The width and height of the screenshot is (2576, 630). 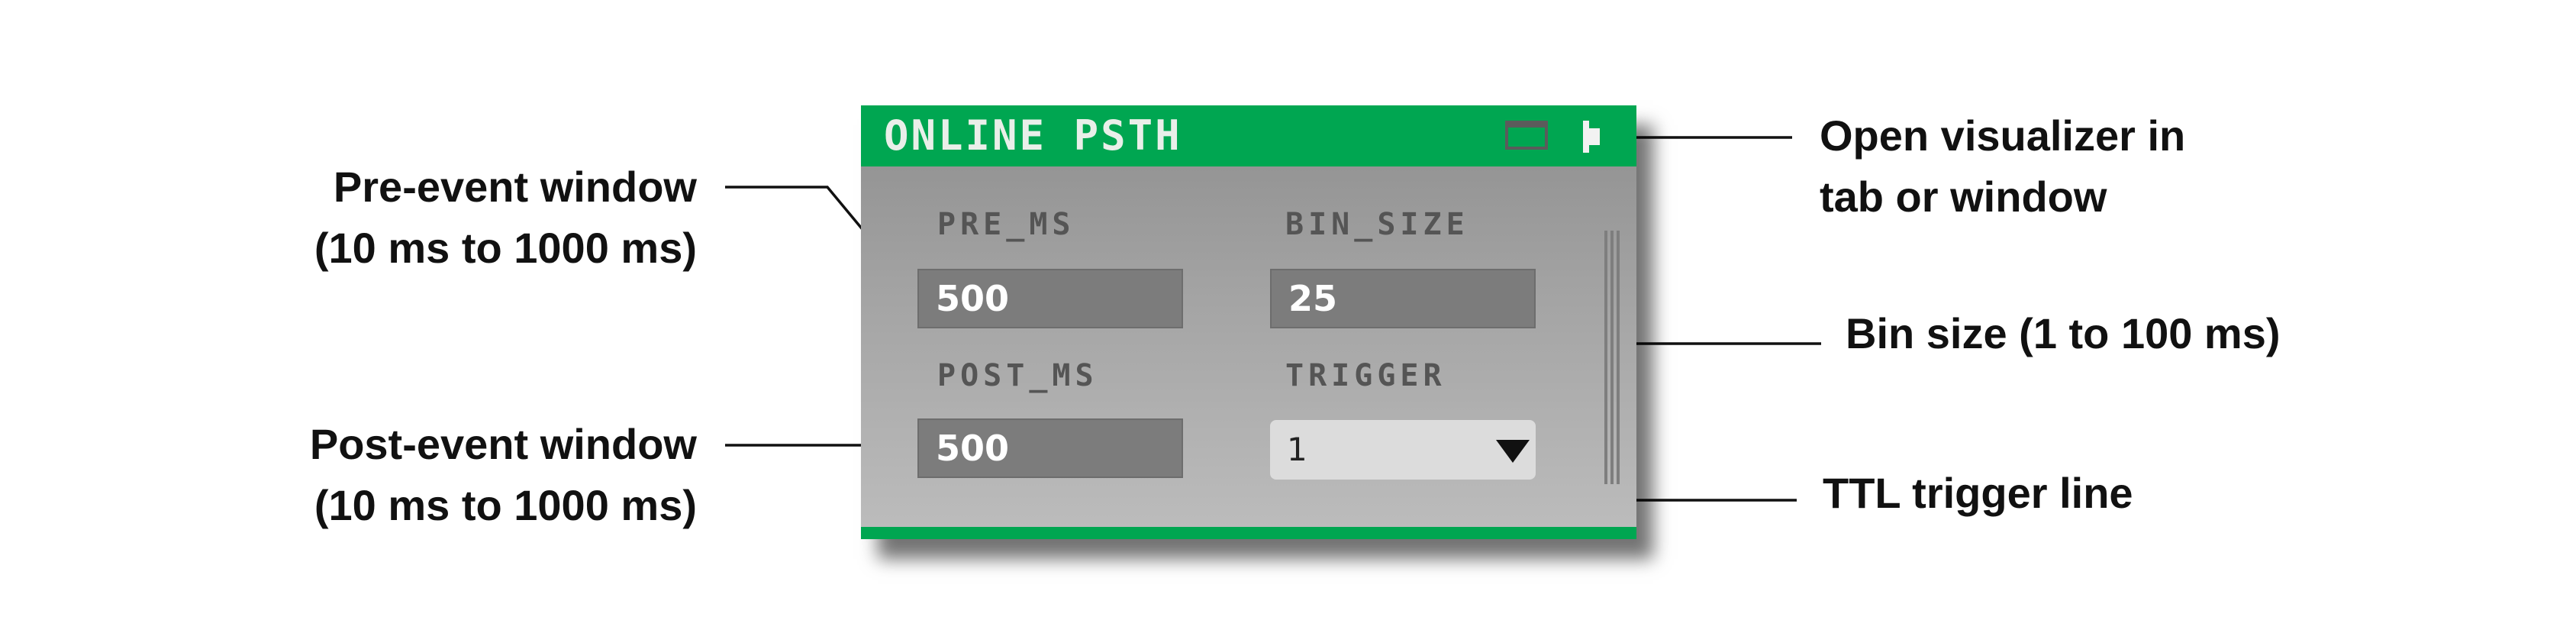 What do you see at coordinates (1963, 197) in the screenshot?
I see `open-visualizer-annotation-line-2: tab or window` at bounding box center [1963, 197].